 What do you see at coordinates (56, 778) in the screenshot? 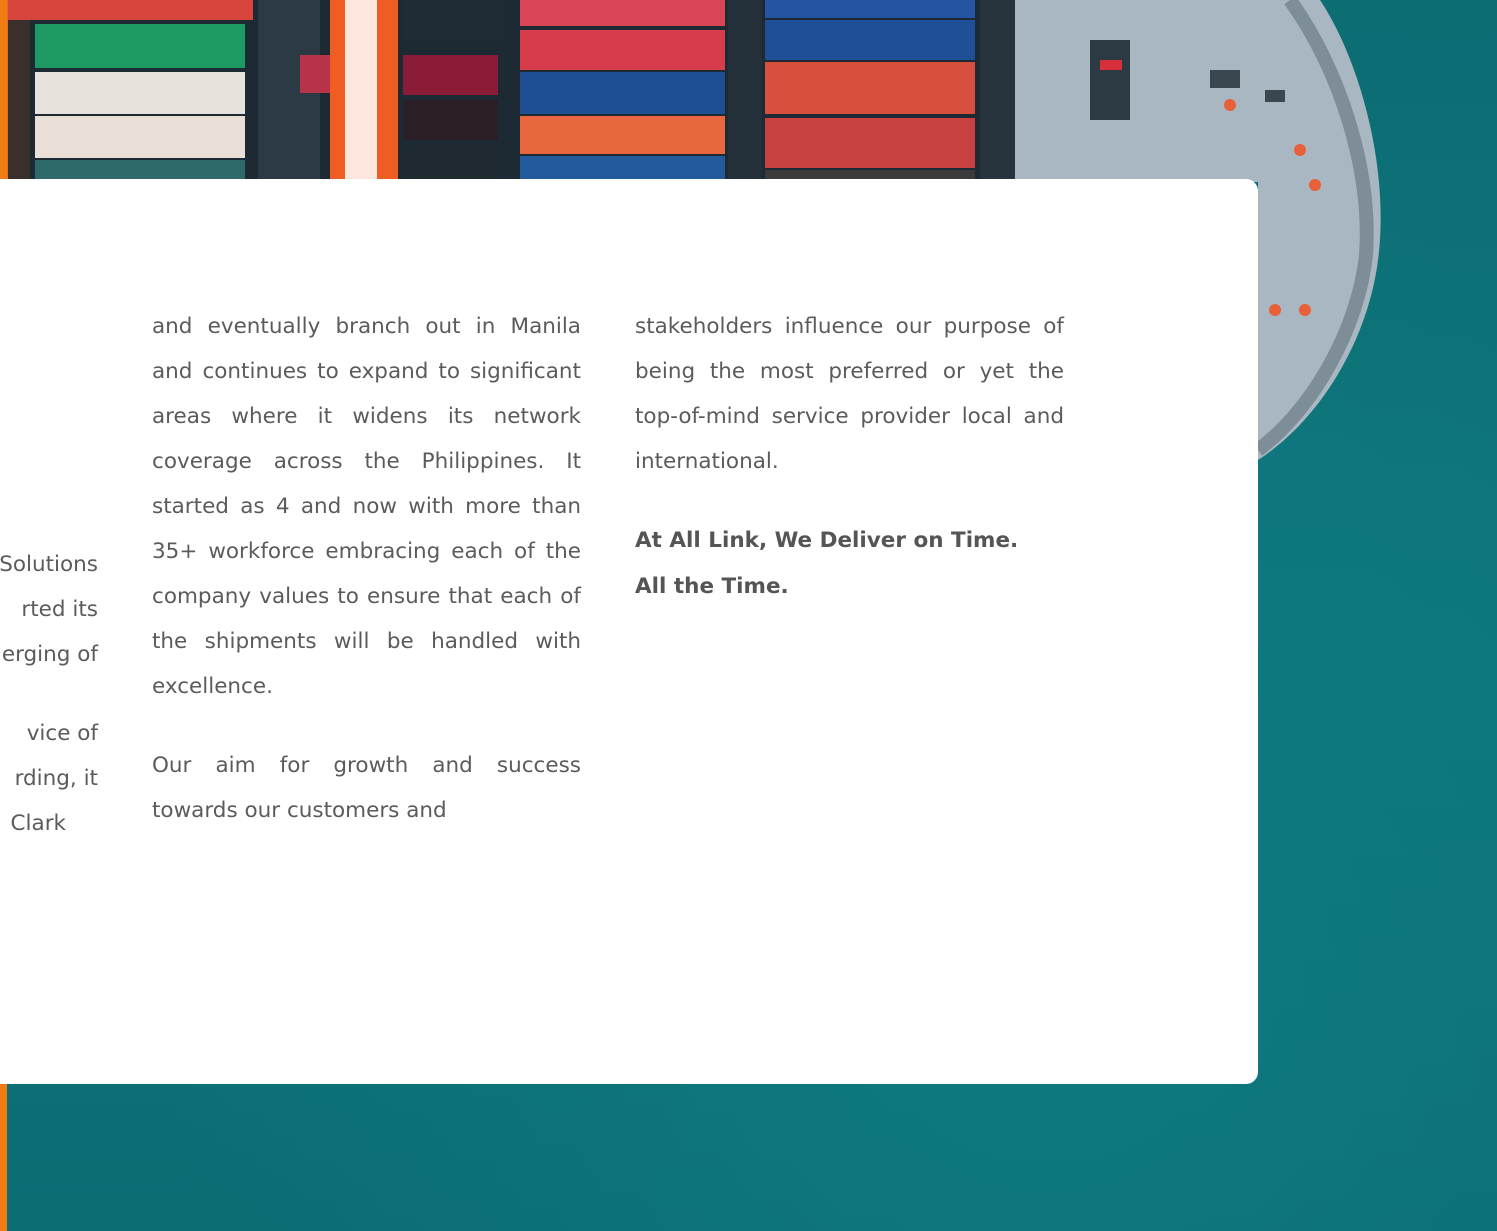
I see `left-fragment: rding, it` at bounding box center [56, 778].